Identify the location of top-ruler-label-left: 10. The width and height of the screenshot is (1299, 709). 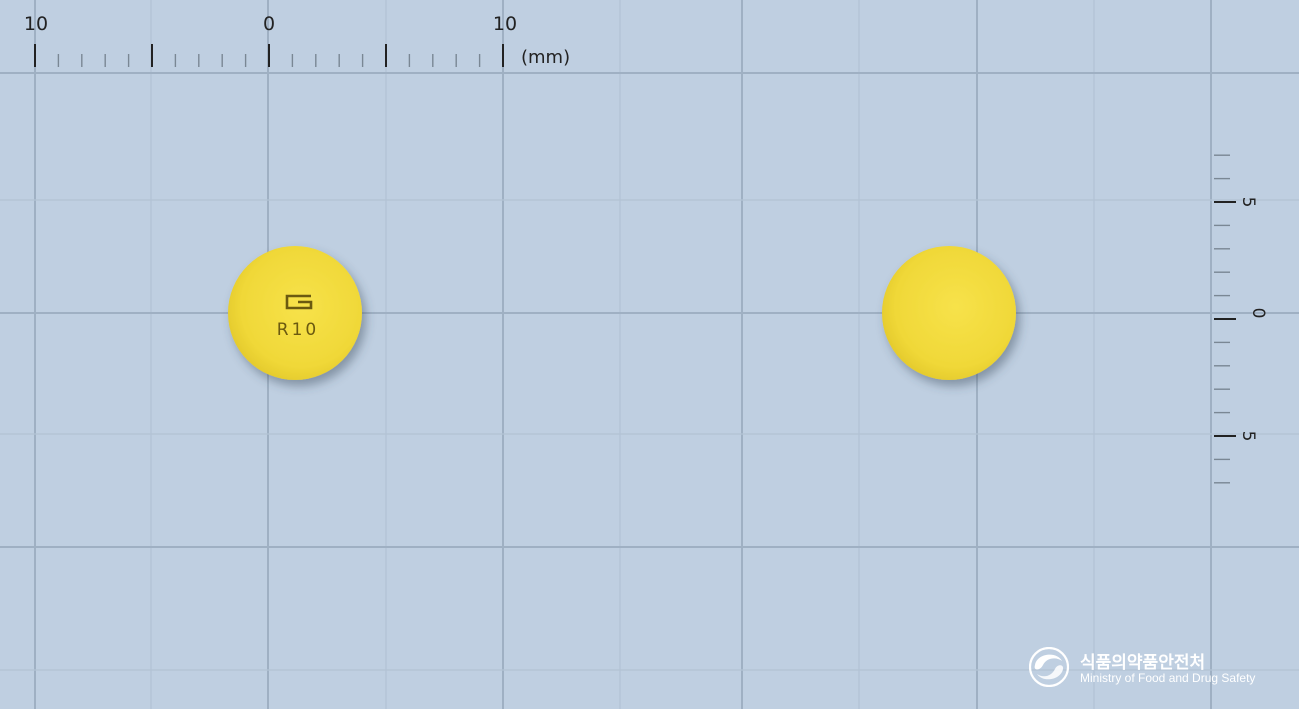
(36, 24).